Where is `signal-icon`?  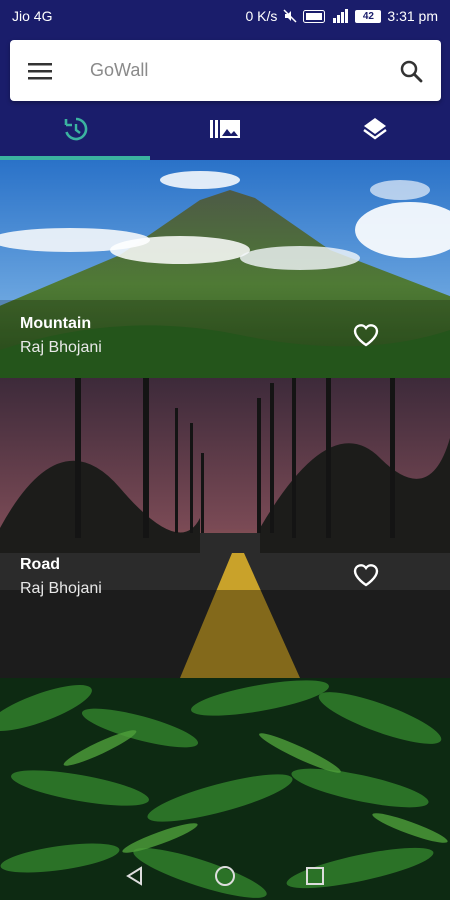 signal-icon is located at coordinates (340, 16).